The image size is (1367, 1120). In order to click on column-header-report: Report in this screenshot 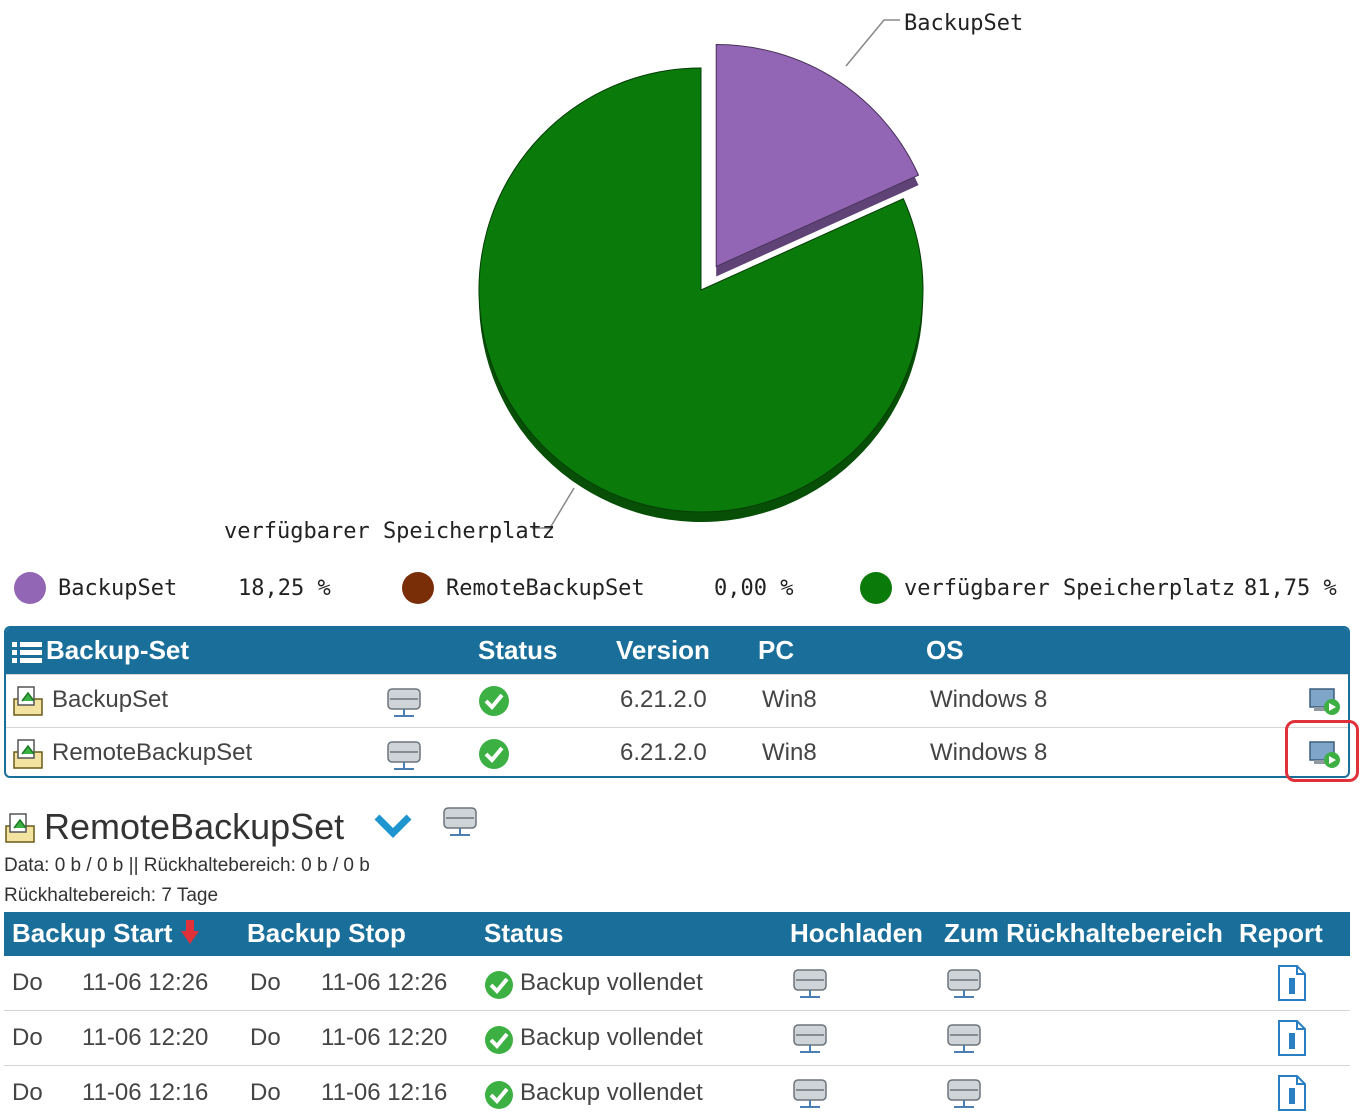, I will do `click(1281, 933)`.